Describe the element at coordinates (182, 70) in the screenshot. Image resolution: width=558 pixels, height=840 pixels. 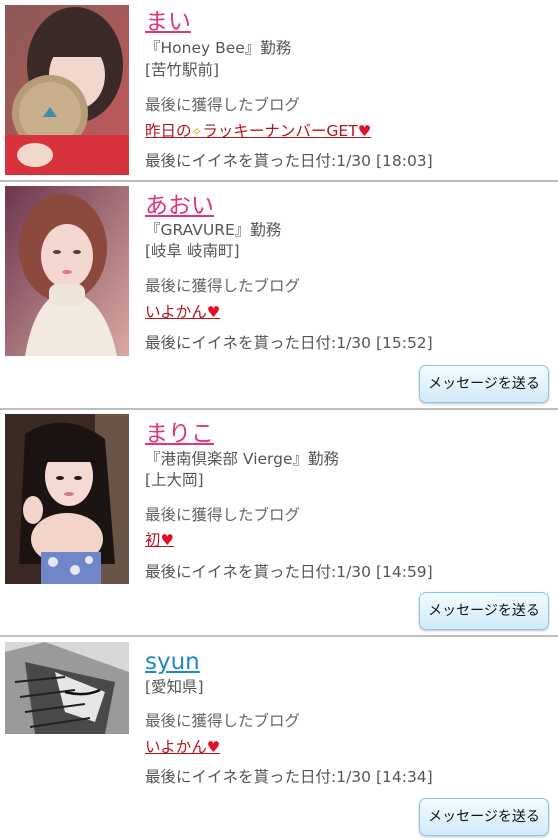
I see `area: [苦竹駅前]` at that location.